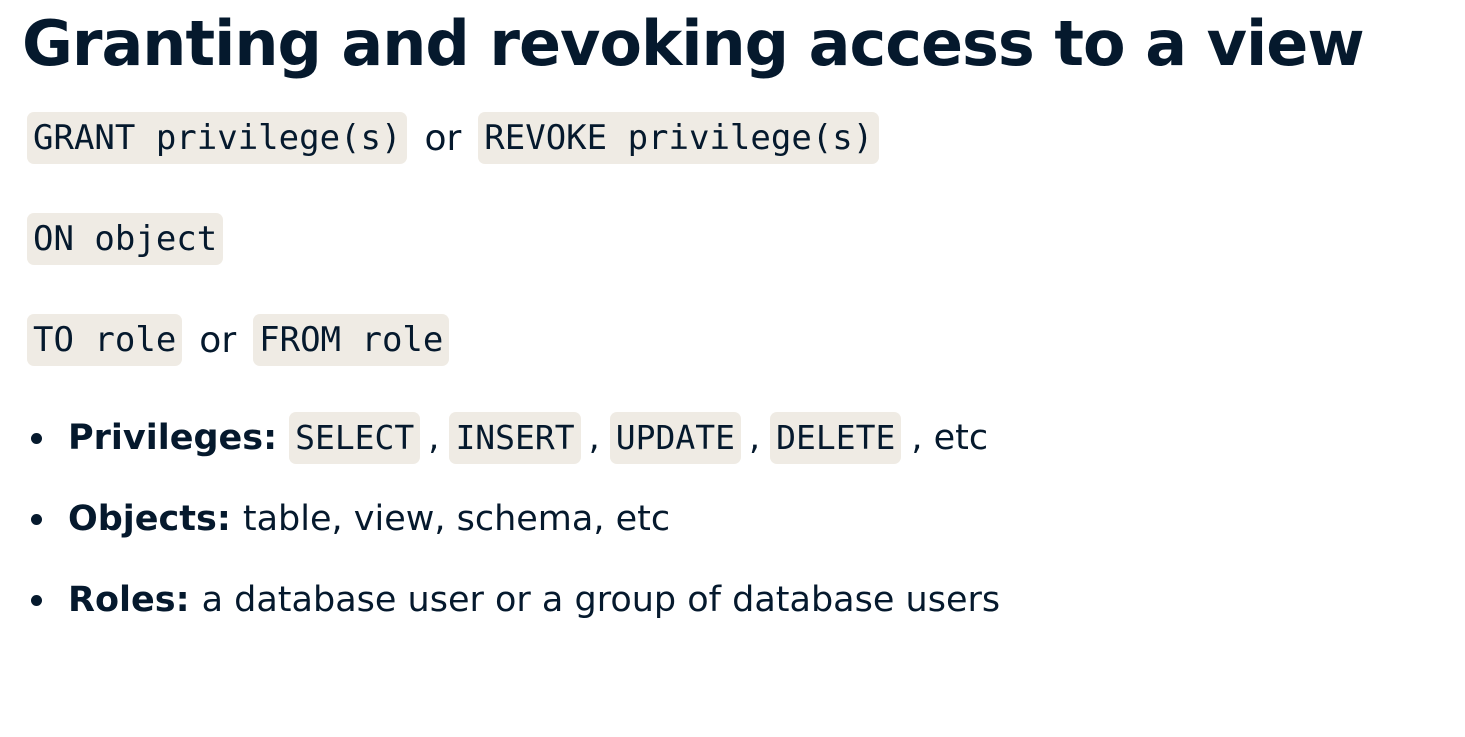  What do you see at coordinates (456, 519) in the screenshot?
I see `objects-text: table, view, schema, etc` at bounding box center [456, 519].